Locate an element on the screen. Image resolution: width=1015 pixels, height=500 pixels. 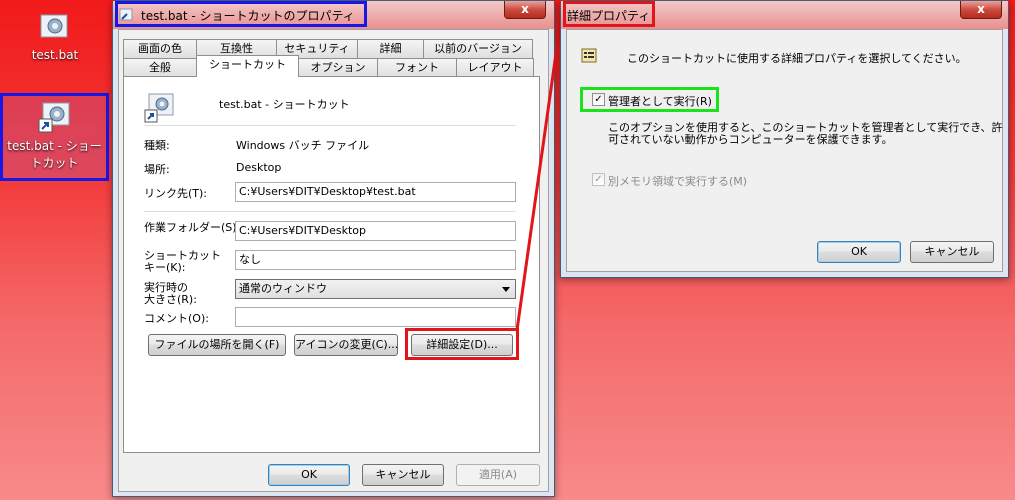
advanced-intro-text: このショートカットに使用する詳細プロパティを選択してください。 is located at coordinates (797, 58).